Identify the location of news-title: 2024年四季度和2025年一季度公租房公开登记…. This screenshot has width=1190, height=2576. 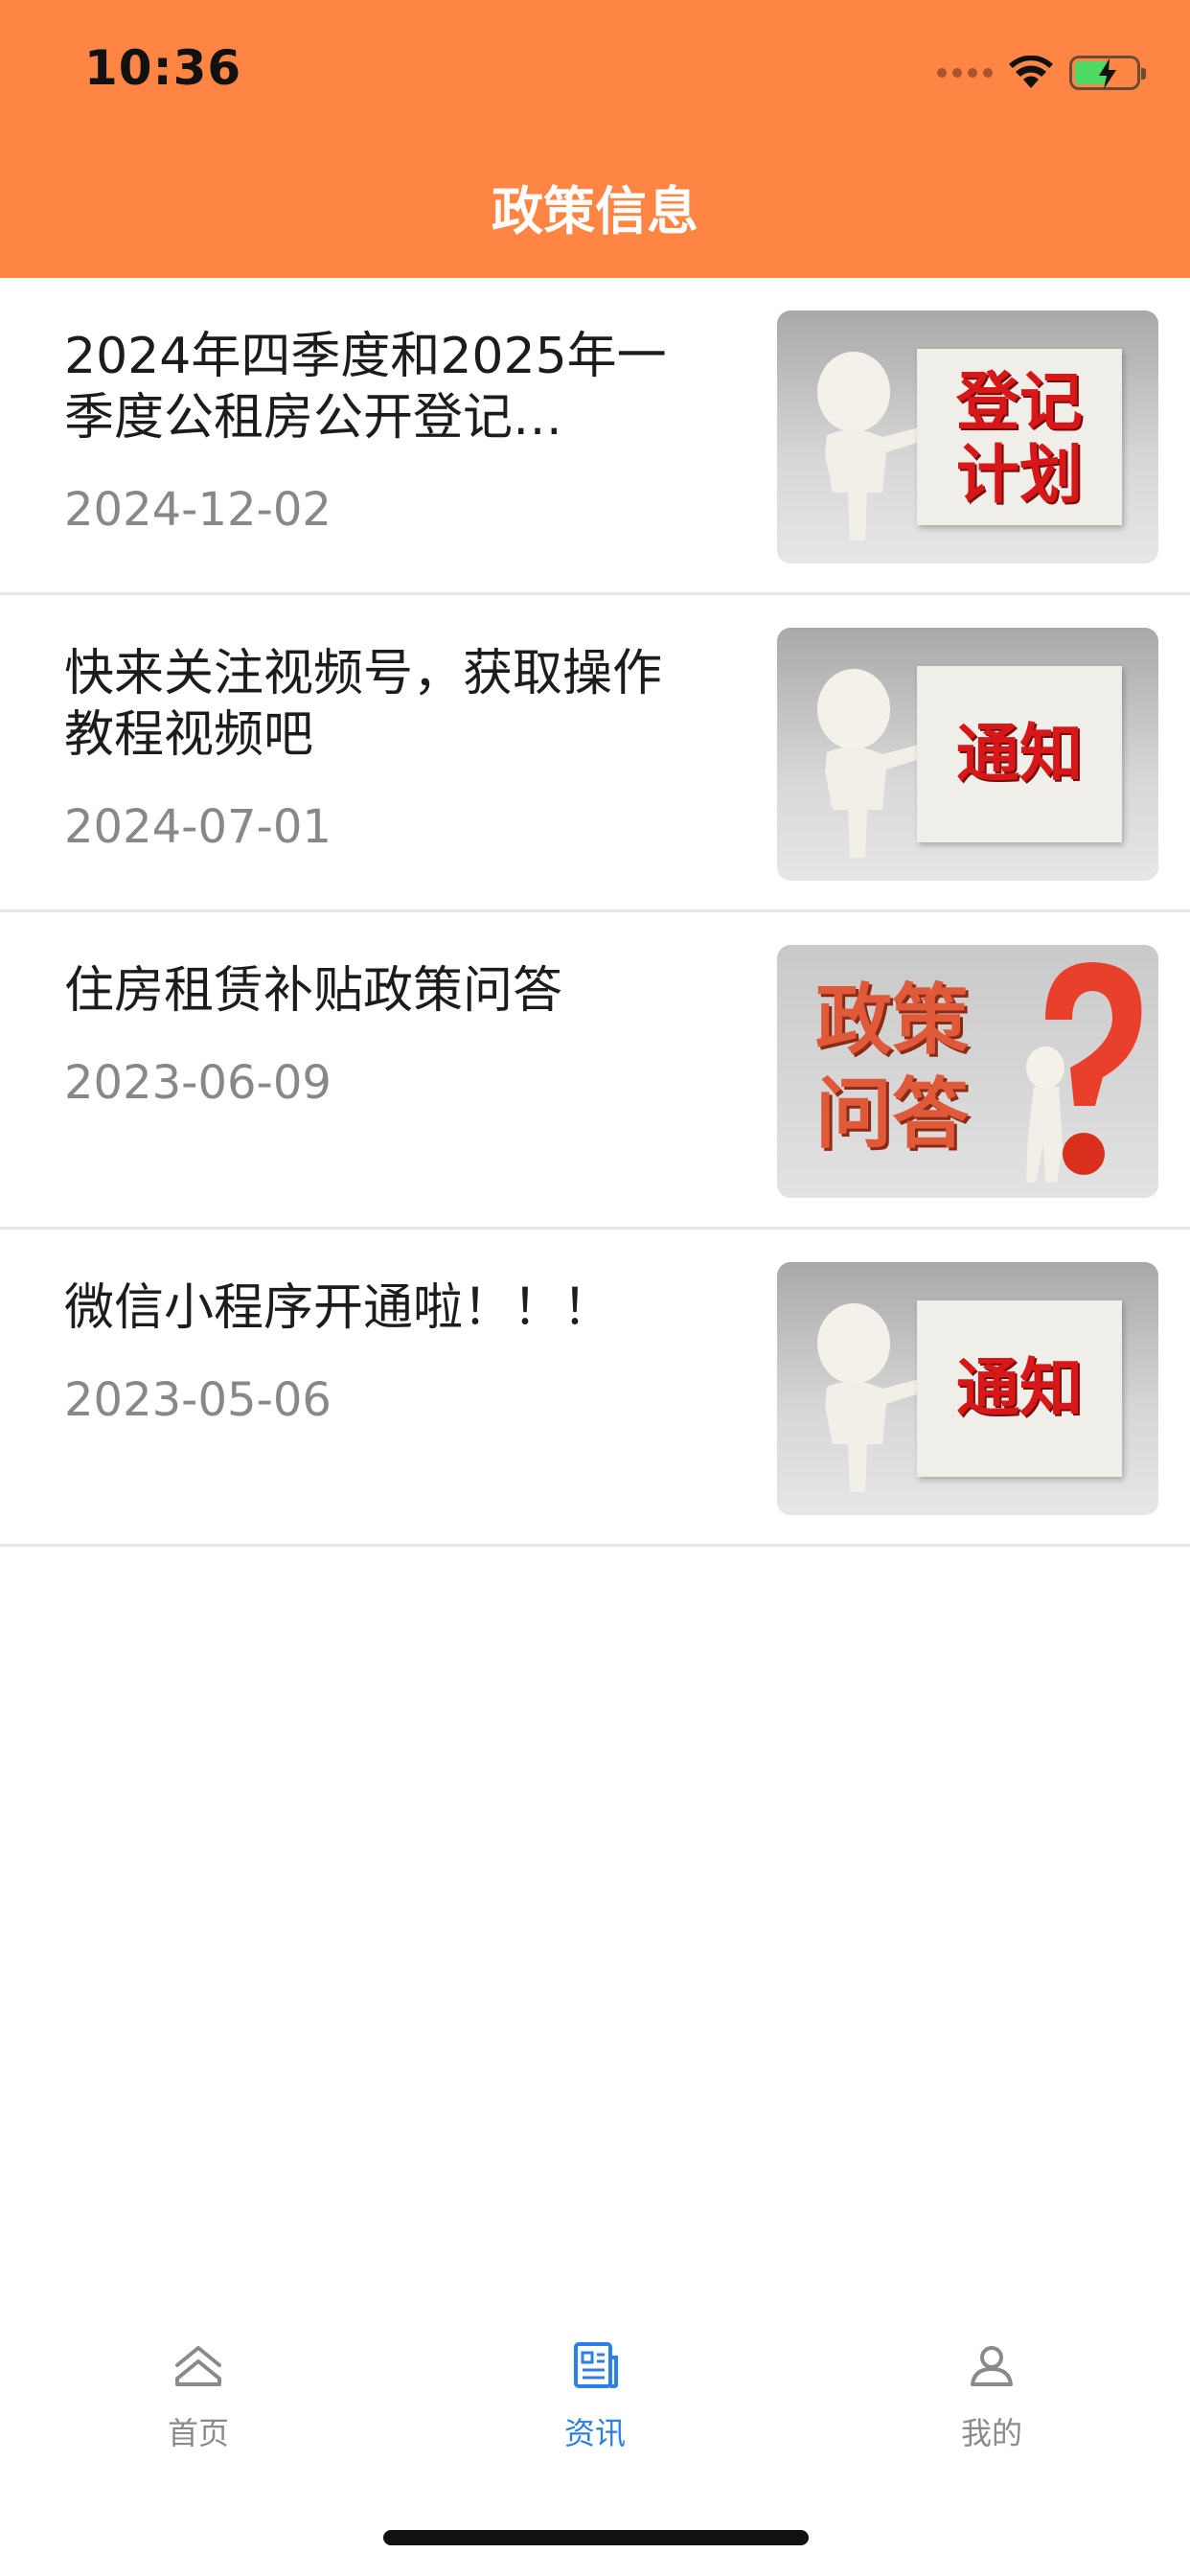
(366, 387).